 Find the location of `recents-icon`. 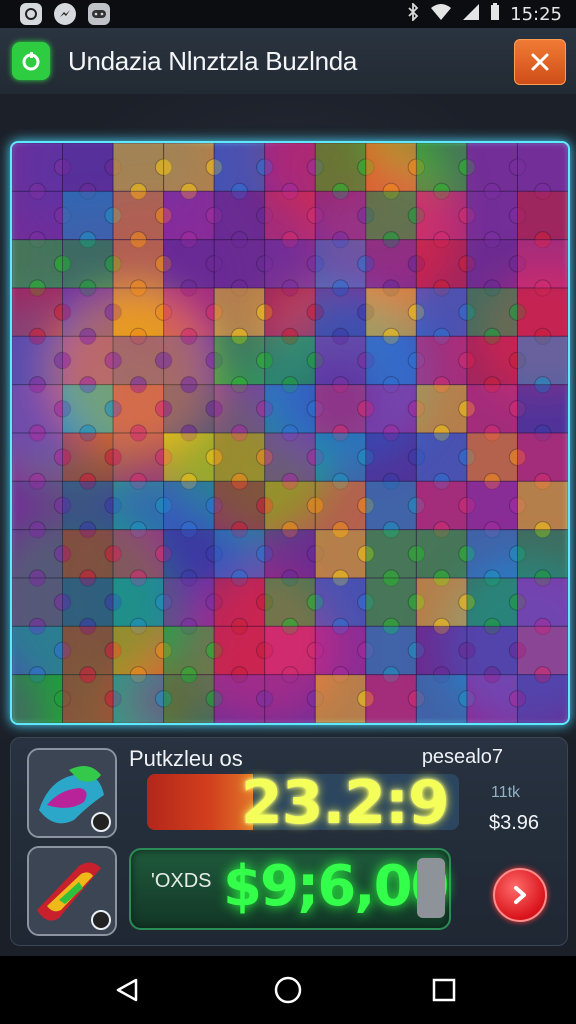

recents-icon is located at coordinates (444, 990).